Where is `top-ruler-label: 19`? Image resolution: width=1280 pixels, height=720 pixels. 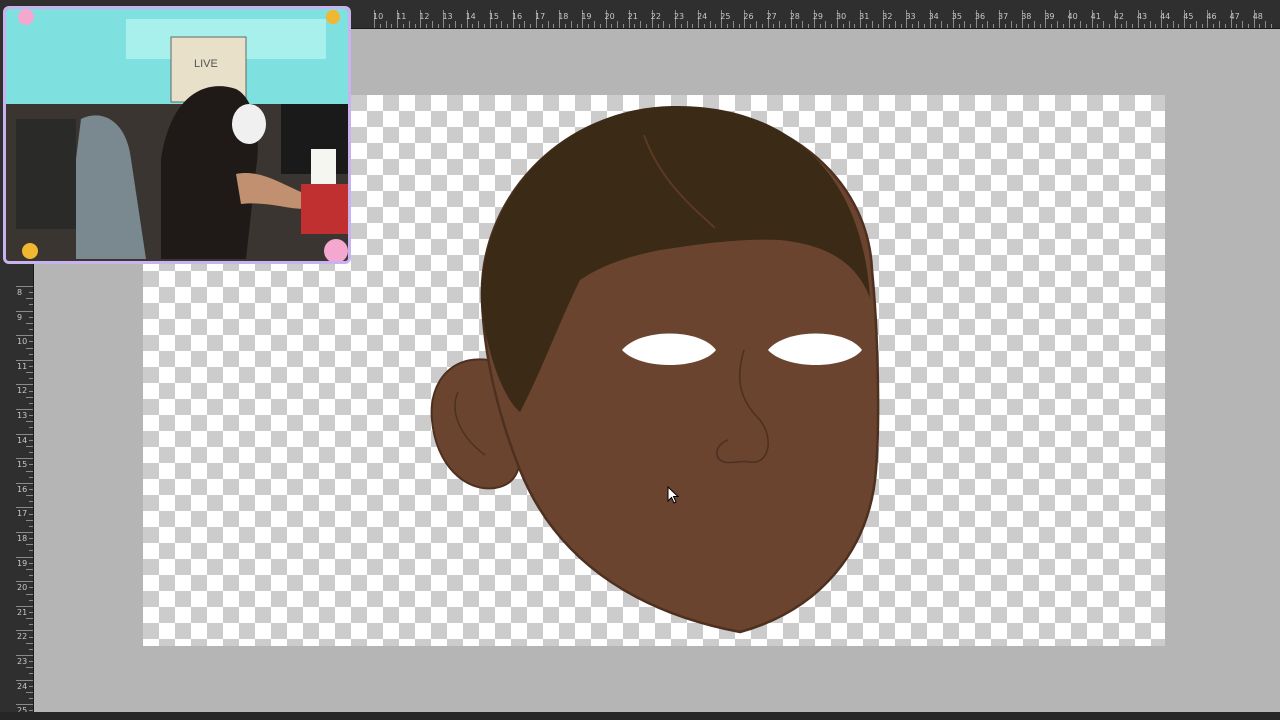 top-ruler-label: 19 is located at coordinates (586, 16).